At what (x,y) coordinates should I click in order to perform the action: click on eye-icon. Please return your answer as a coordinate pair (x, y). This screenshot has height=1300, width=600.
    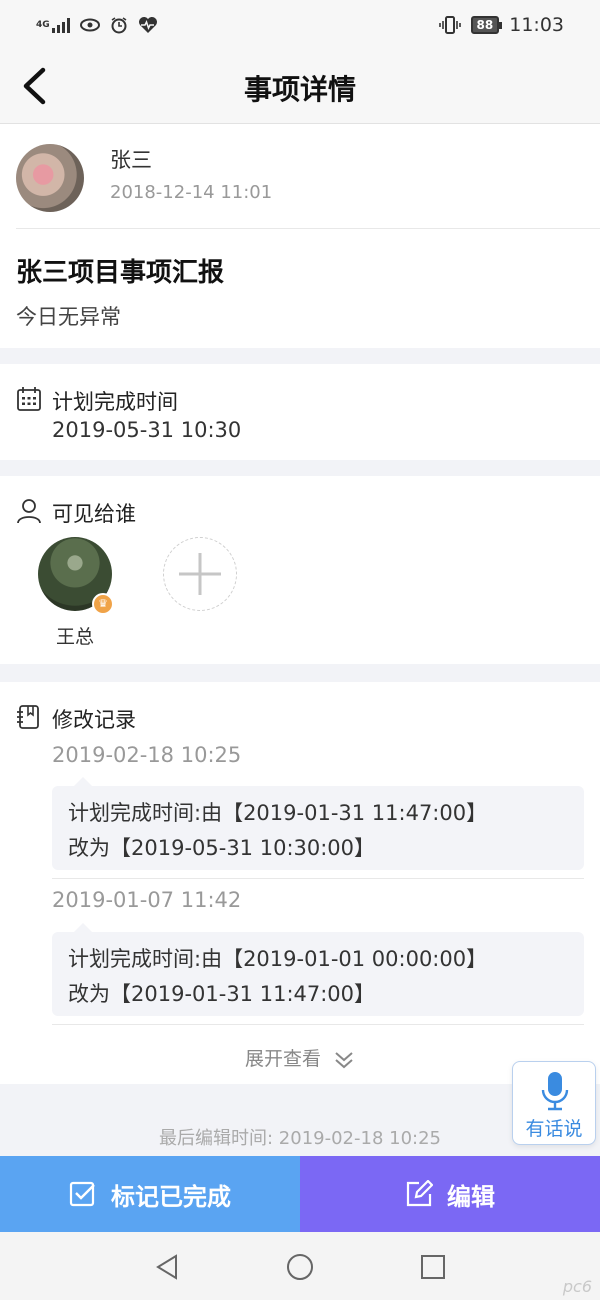
    Looking at the image, I should click on (89, 25).